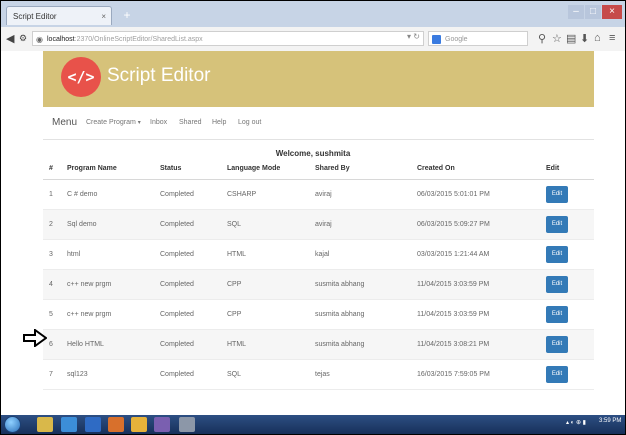 Image resolution: width=626 pixels, height=435 pixels. What do you see at coordinates (59, 15) in the screenshot?
I see `browser-tab: Script Editor ×` at bounding box center [59, 15].